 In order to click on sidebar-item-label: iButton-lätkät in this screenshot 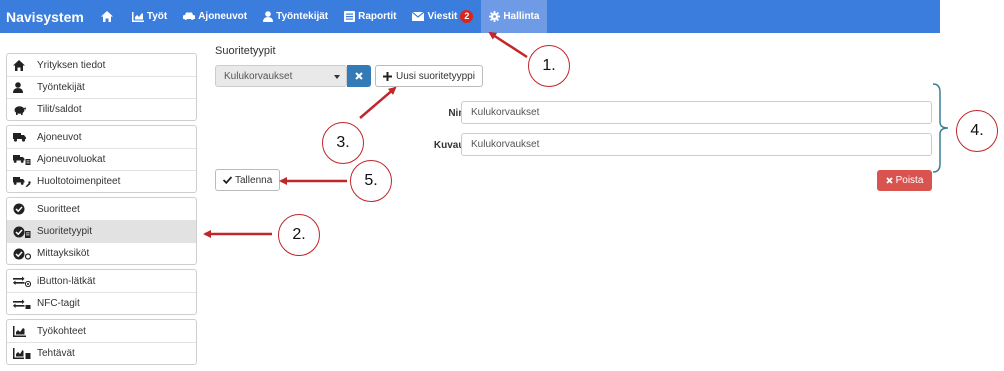, I will do `click(66, 281)`.